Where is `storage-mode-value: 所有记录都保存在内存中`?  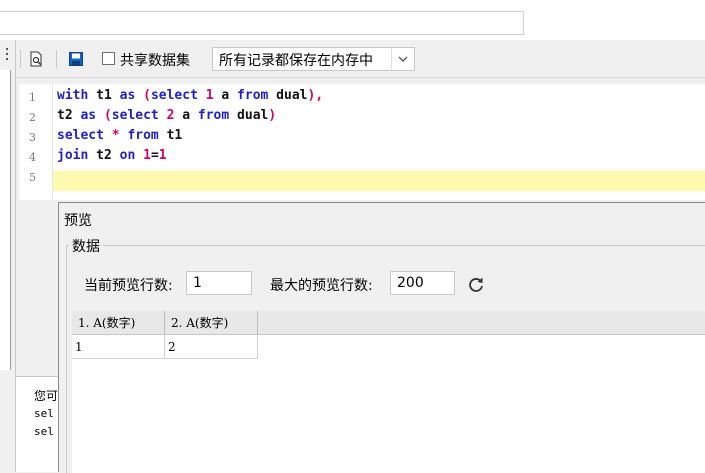
storage-mode-value: 所有记录都保存在内存中 is located at coordinates (296, 61).